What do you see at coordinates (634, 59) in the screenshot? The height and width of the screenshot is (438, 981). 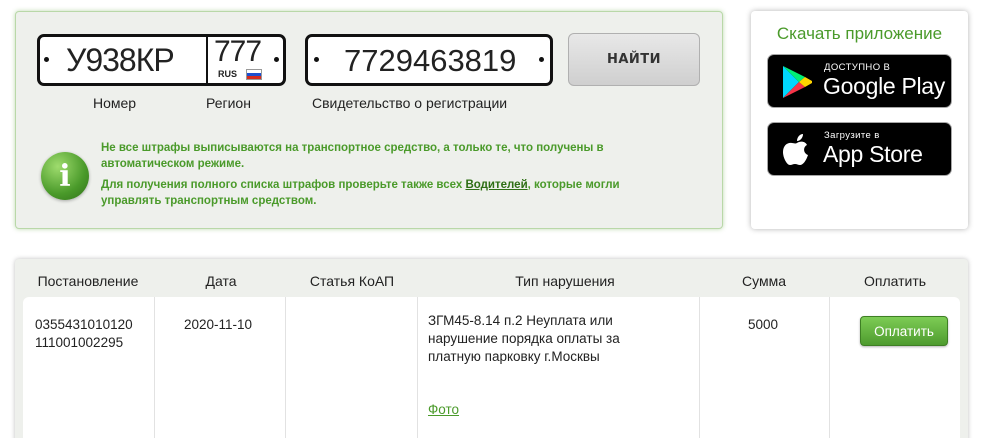 I see `find-button: НАЙТИ` at bounding box center [634, 59].